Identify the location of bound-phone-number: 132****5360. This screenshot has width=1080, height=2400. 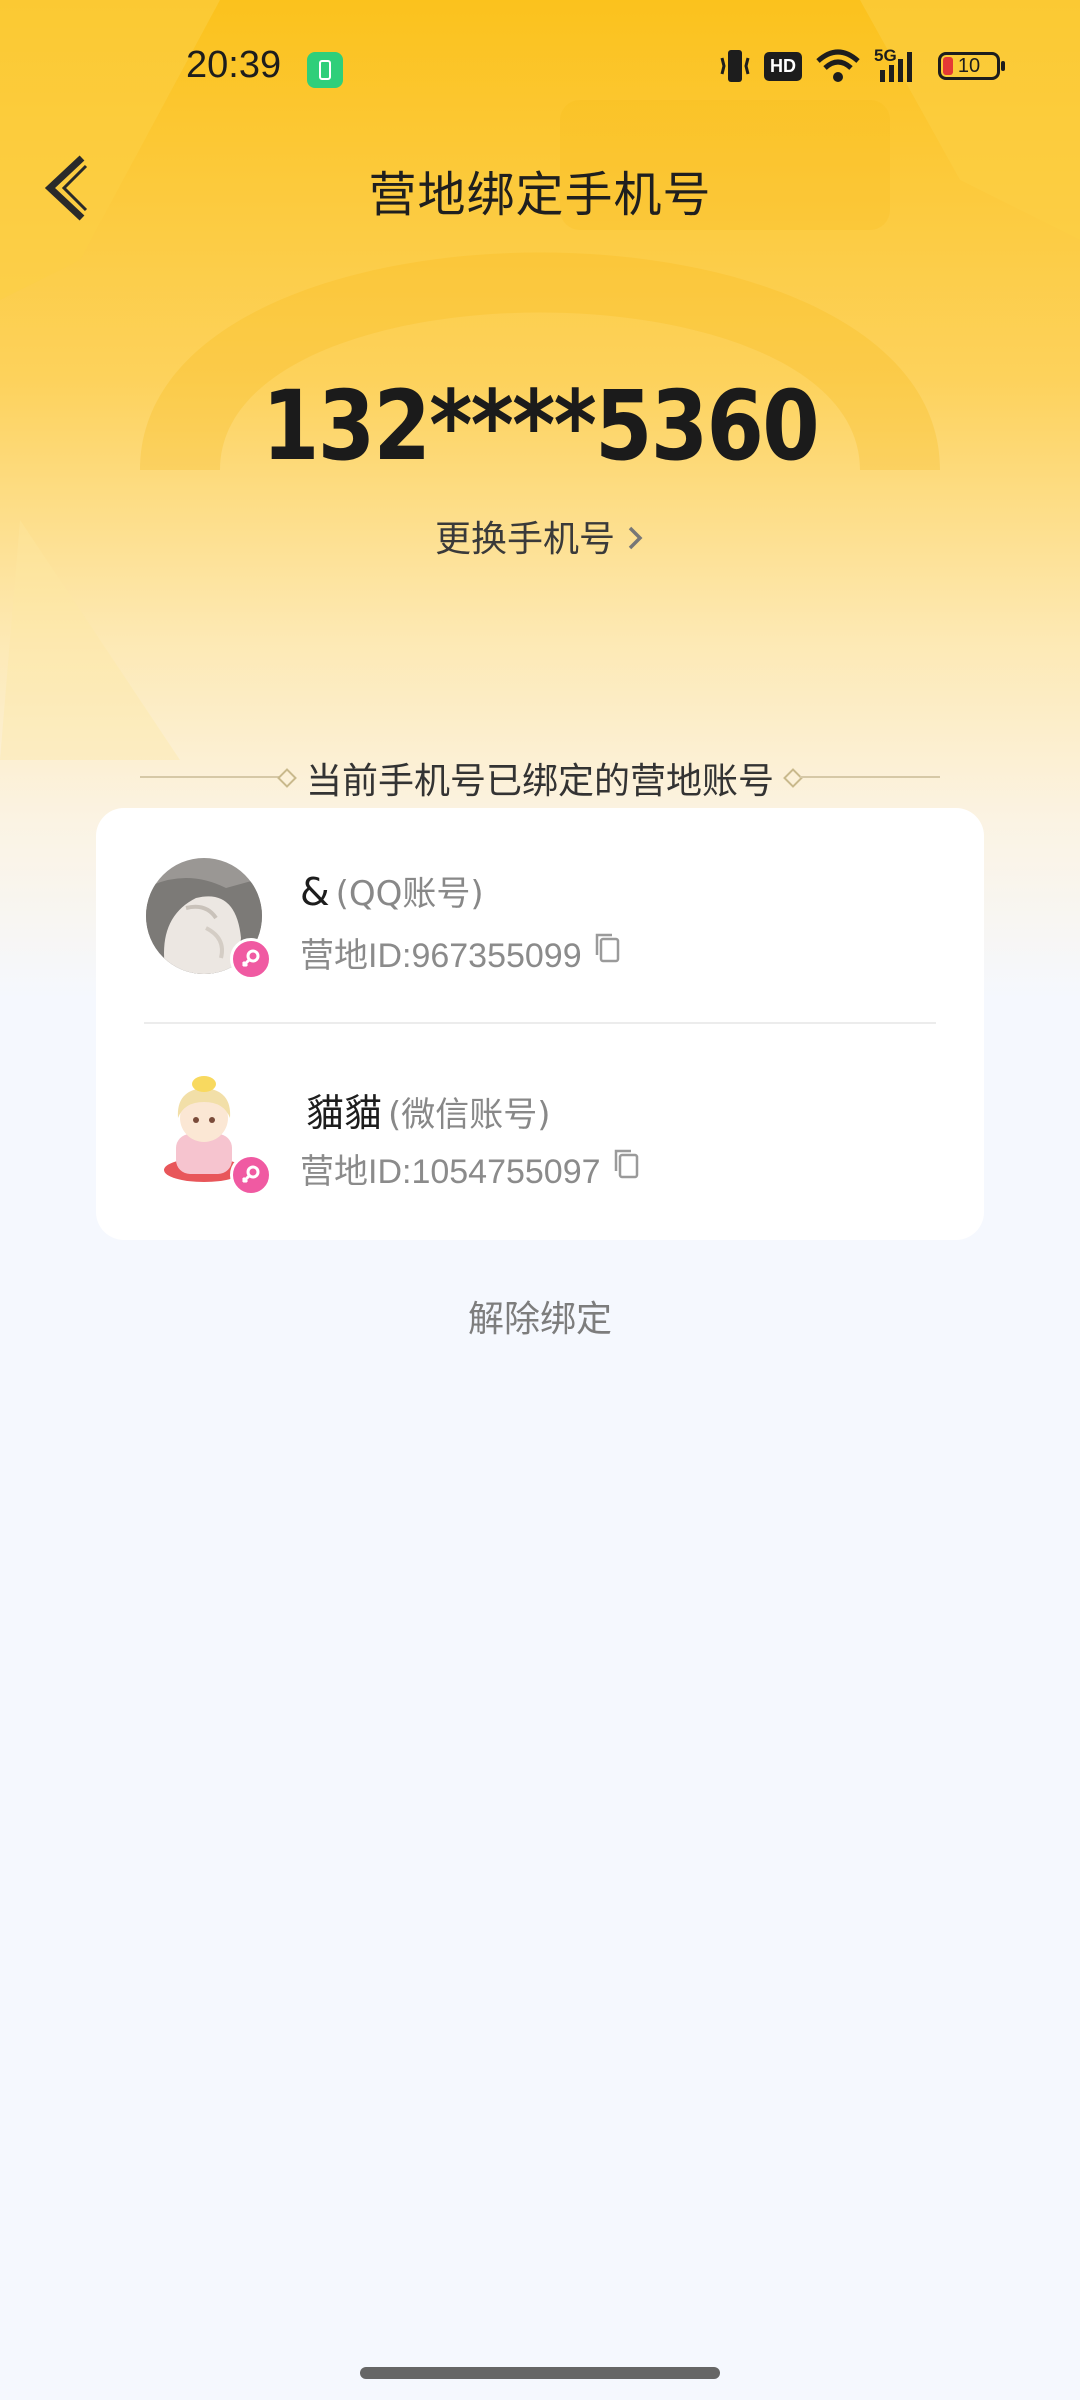
(541, 426).